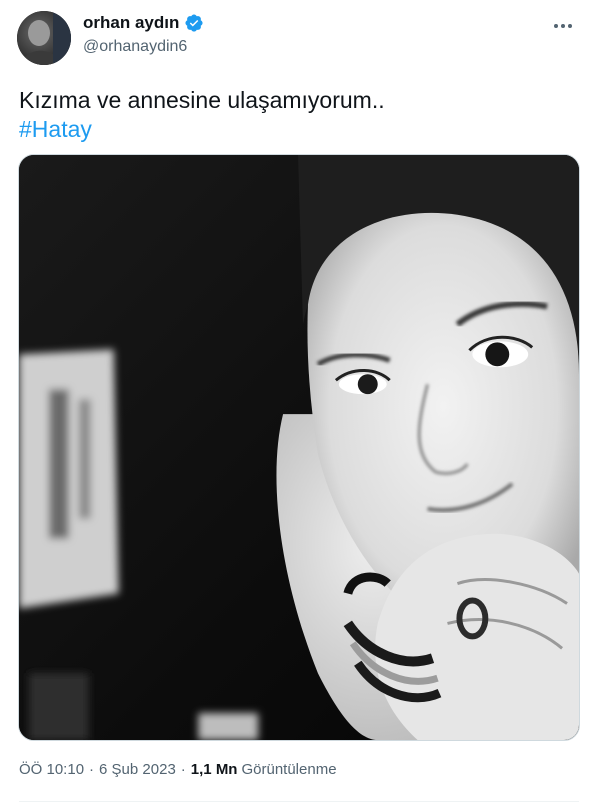 The image size is (596, 806). Describe the element at coordinates (299, 801) in the screenshot. I see `divider` at that location.